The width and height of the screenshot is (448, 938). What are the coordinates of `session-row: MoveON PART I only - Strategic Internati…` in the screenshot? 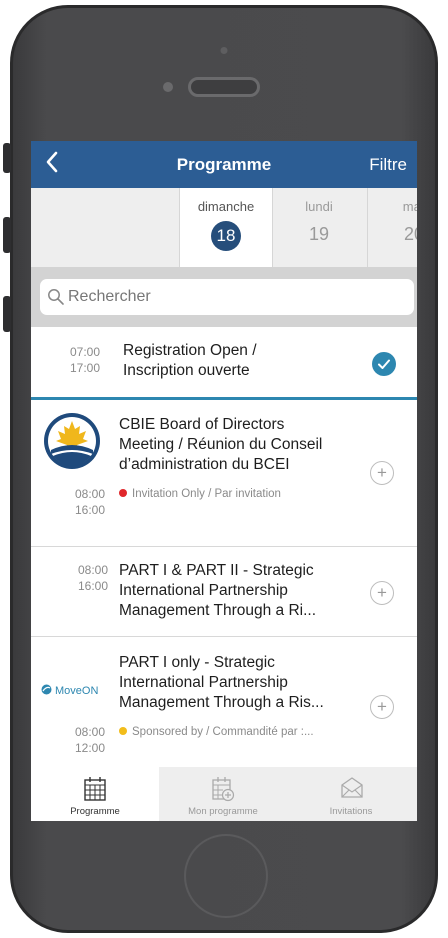 It's located at (224, 702).